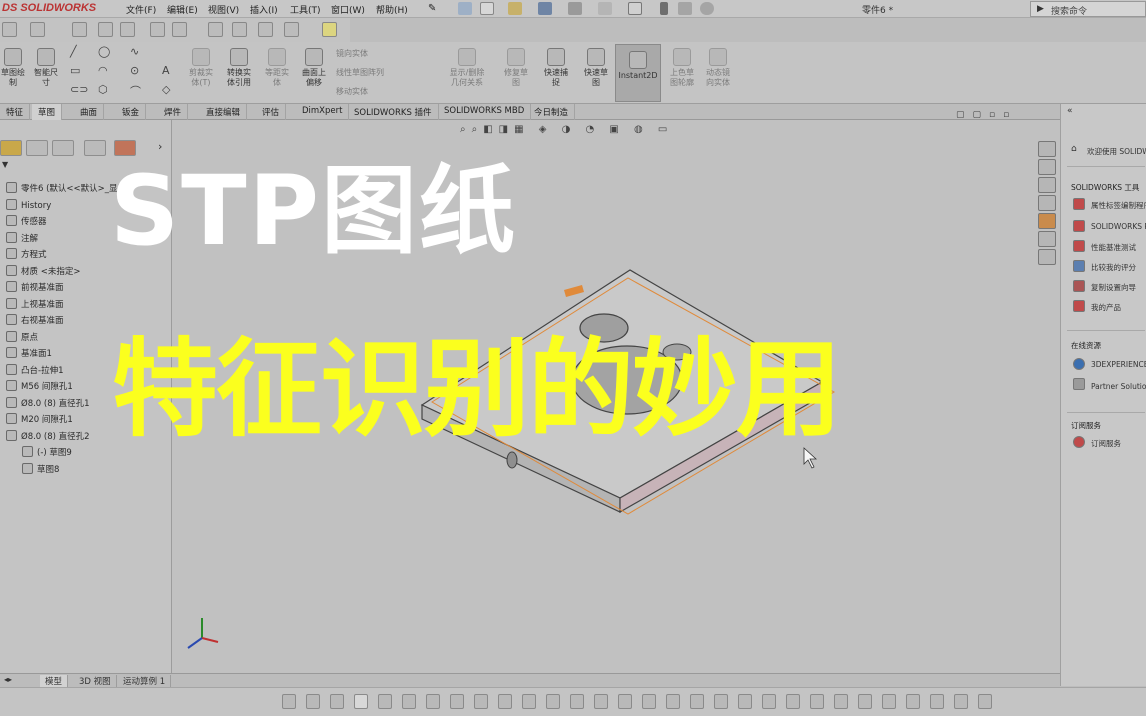 The width and height of the screenshot is (1146, 716). I want to click on tree-item: 方程式, so click(26, 256).